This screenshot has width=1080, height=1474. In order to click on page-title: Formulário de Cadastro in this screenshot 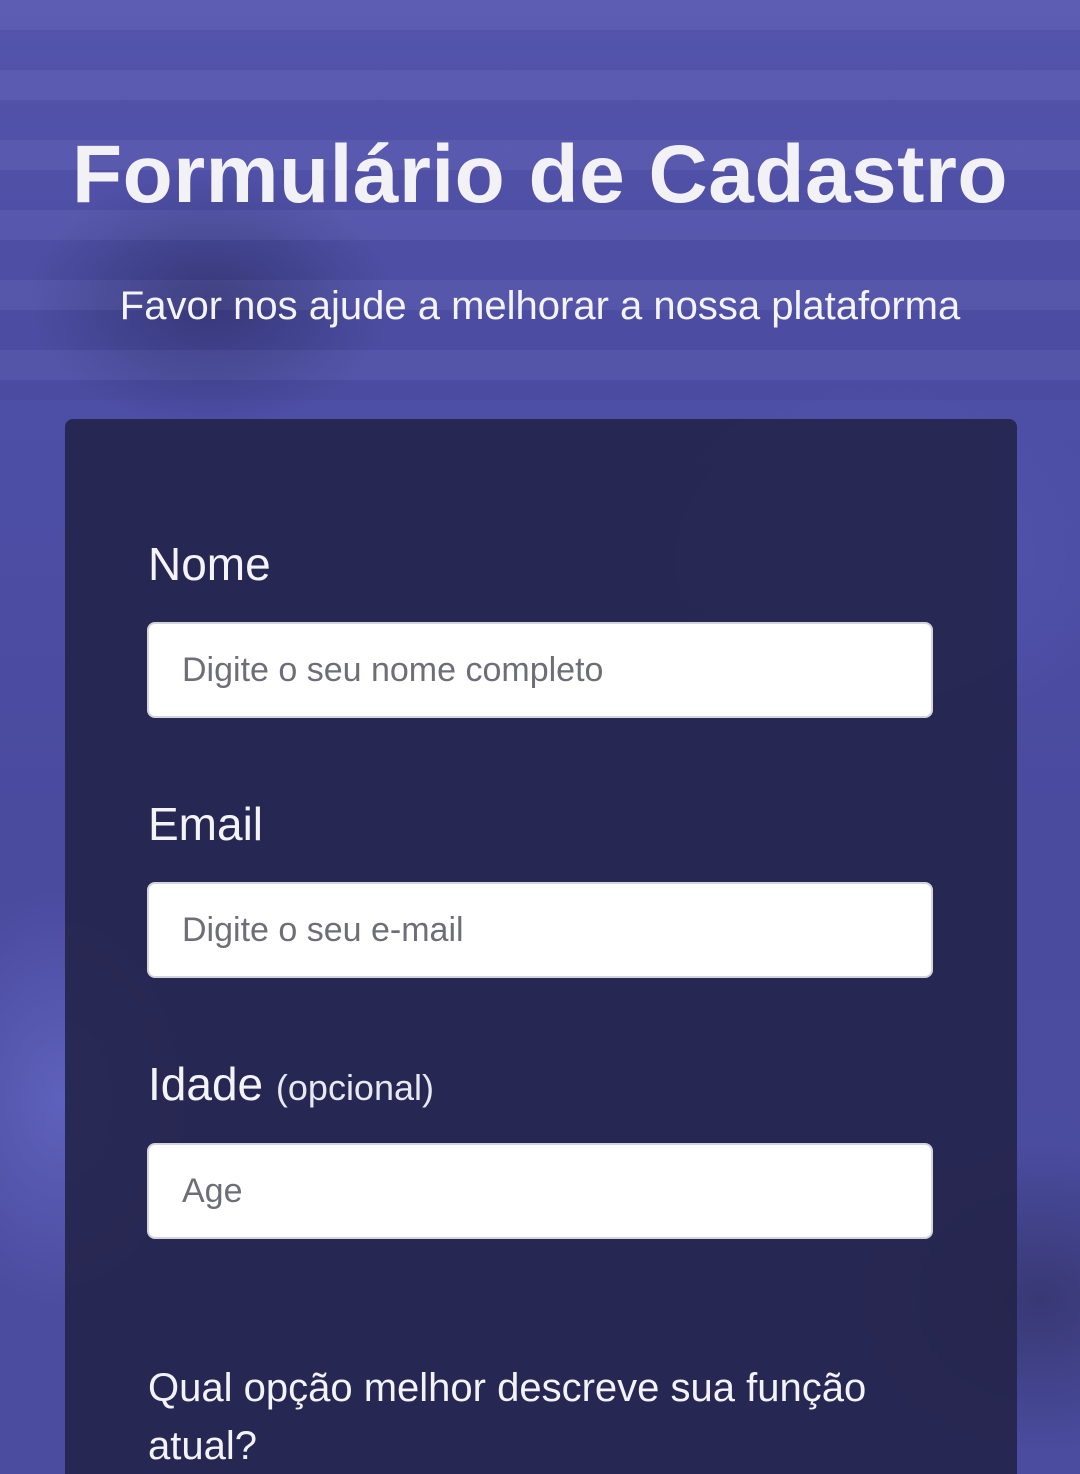, I will do `click(540, 174)`.